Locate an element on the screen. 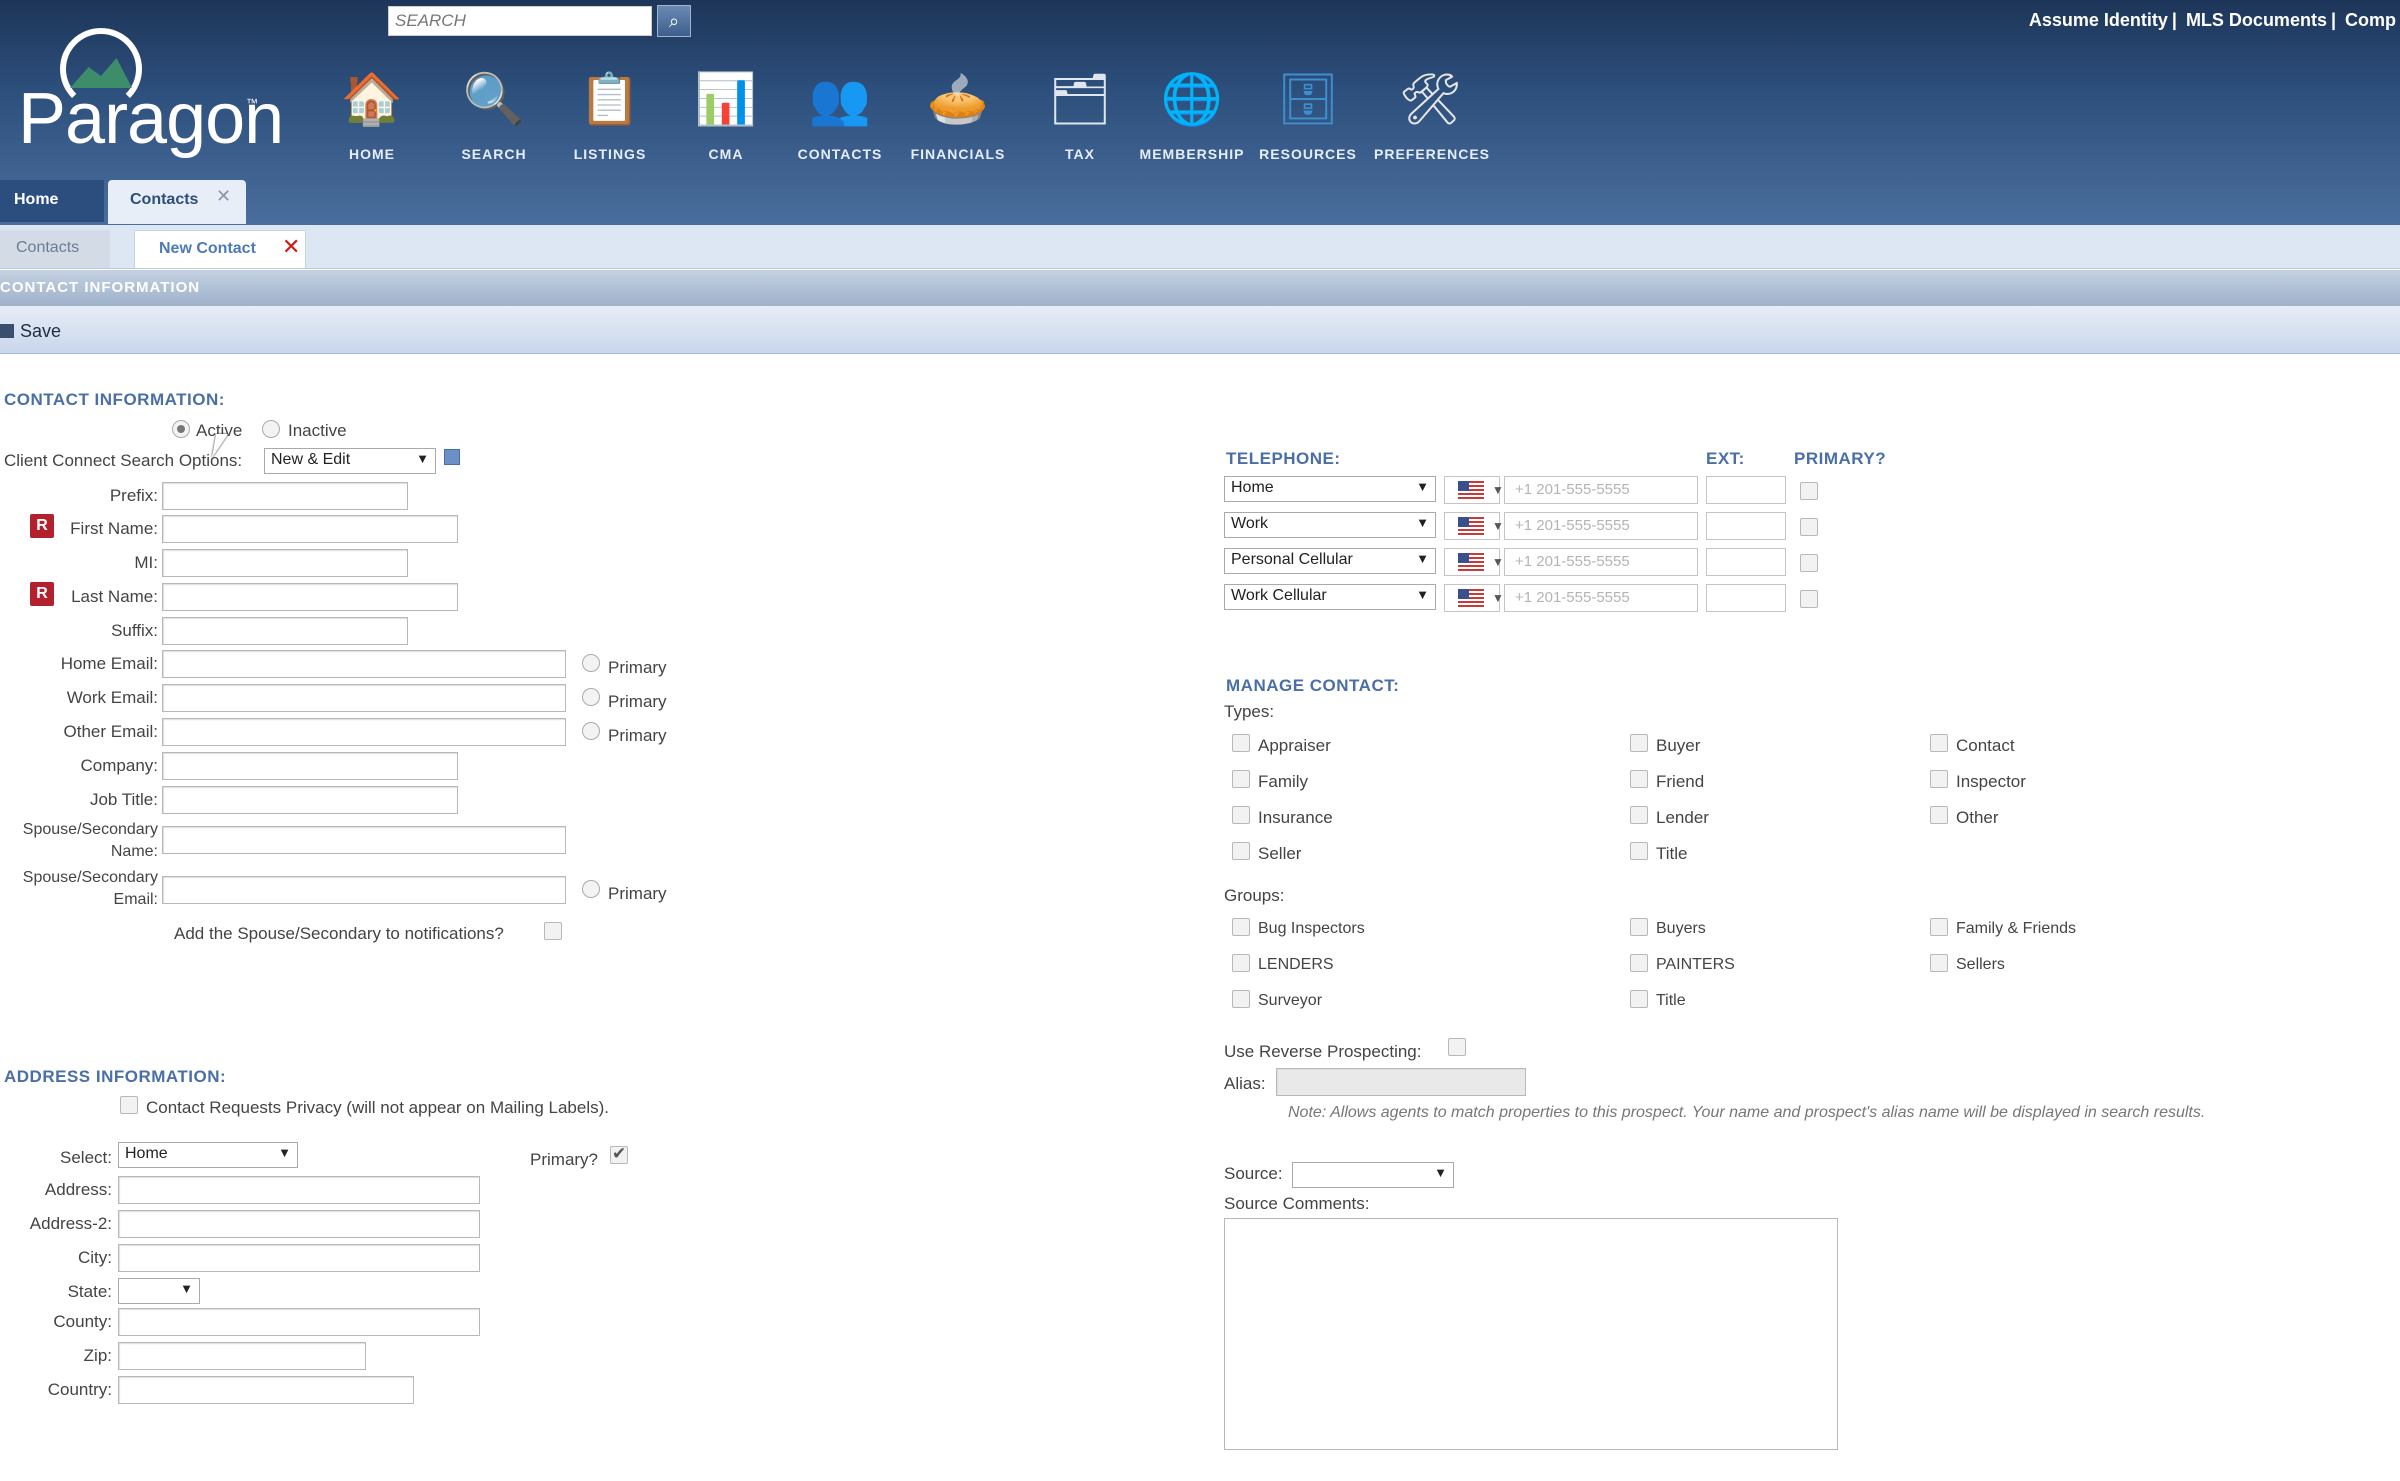 The width and height of the screenshot is (2400, 1481). info-icon is located at coordinates (452, 457).